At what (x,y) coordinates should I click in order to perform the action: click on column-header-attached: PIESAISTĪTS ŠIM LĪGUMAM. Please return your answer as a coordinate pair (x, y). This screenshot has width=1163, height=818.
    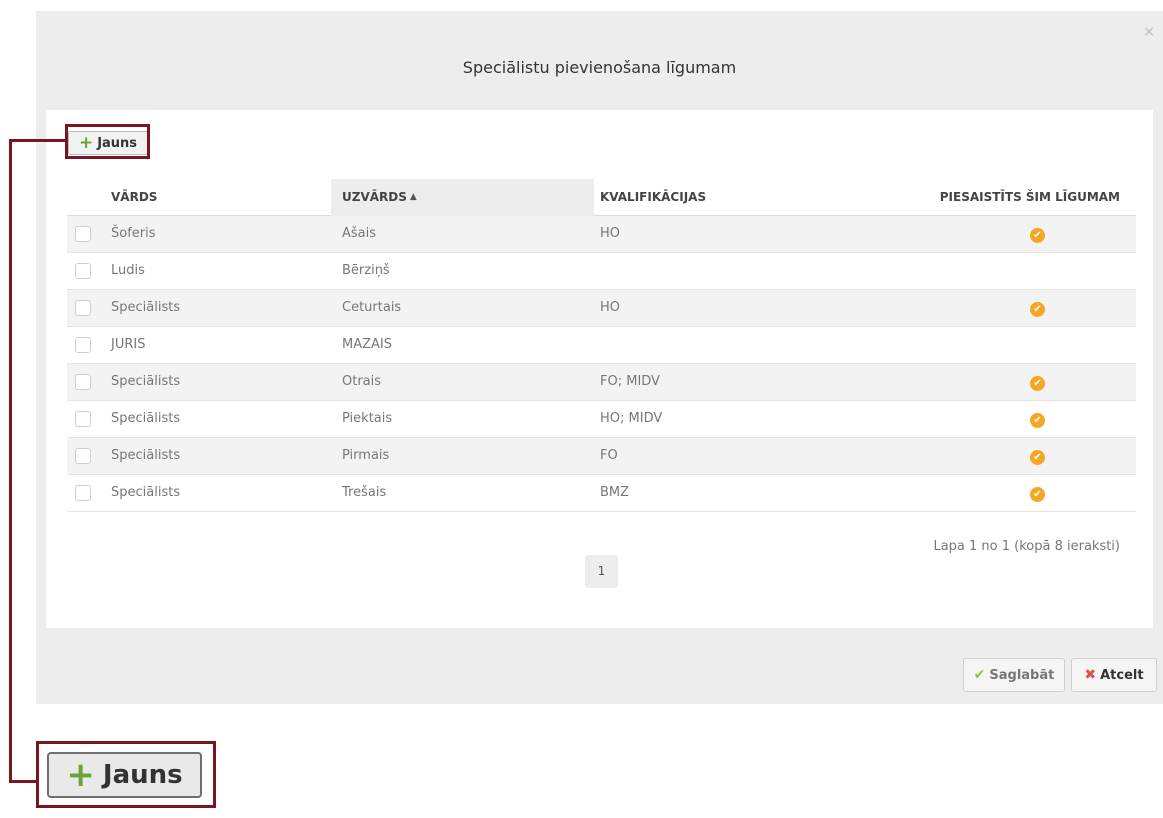
    Looking at the image, I should click on (1030, 197).